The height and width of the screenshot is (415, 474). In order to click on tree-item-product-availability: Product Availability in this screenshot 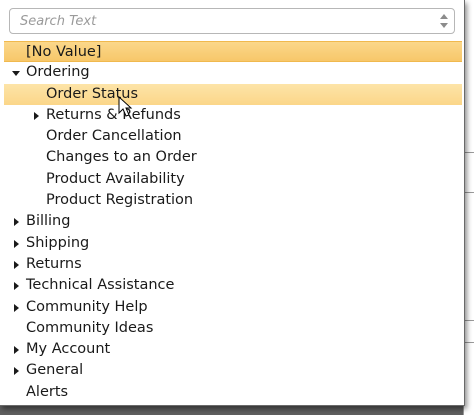, I will do `click(233, 179)`.